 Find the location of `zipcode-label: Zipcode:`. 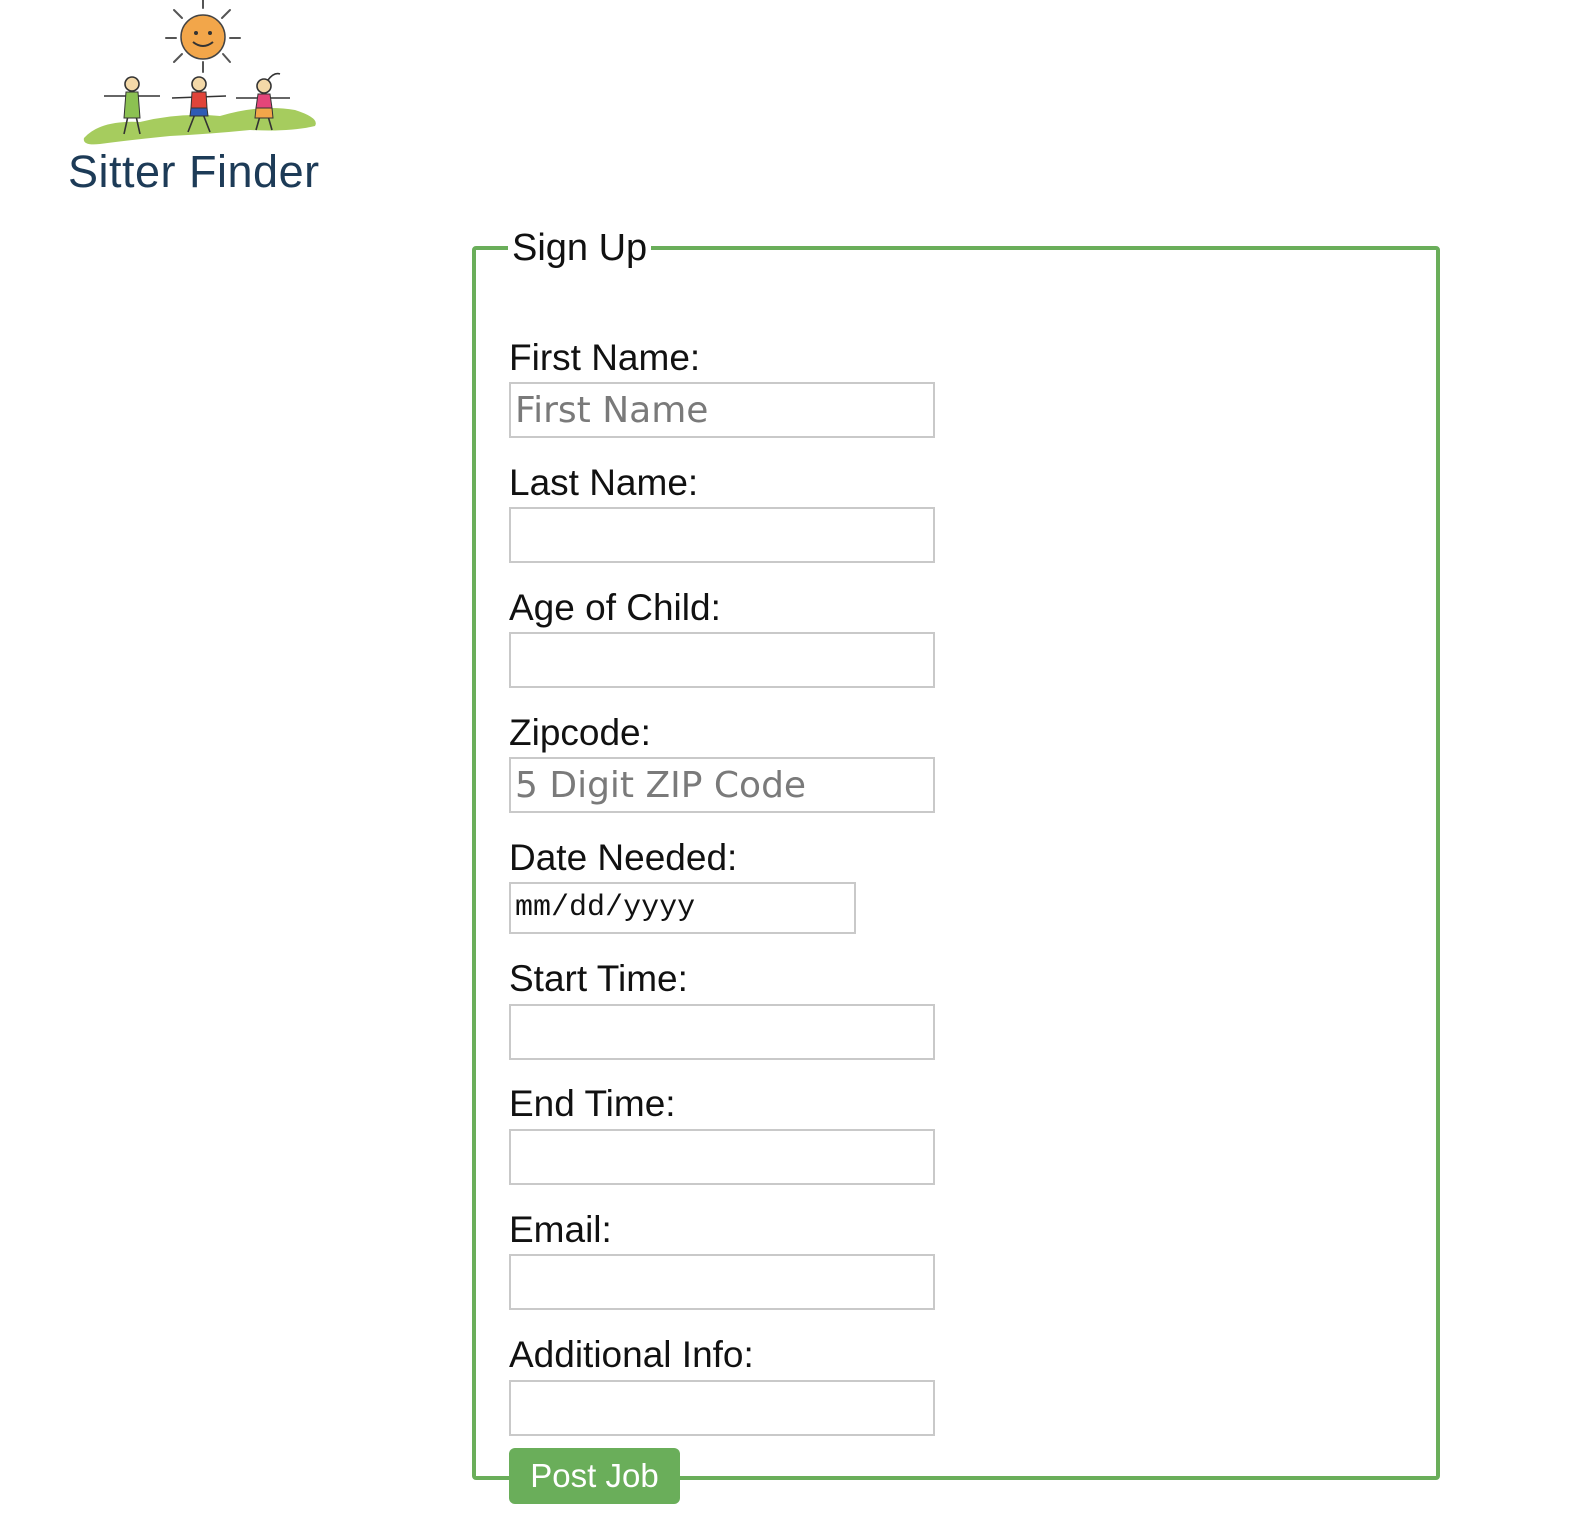

zipcode-label: Zipcode: is located at coordinates (580, 732).